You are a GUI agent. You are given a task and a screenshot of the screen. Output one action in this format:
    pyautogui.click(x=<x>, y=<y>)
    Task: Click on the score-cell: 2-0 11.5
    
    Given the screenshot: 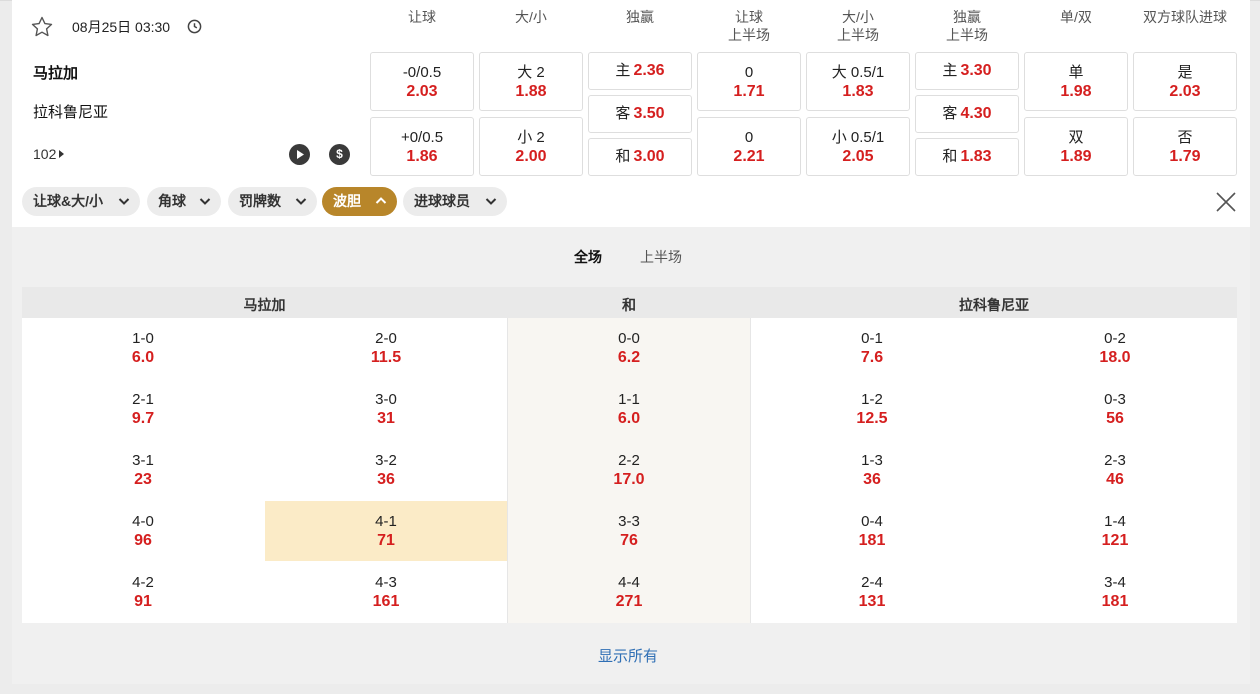 What is the action you would take?
    pyautogui.click(x=386, y=348)
    